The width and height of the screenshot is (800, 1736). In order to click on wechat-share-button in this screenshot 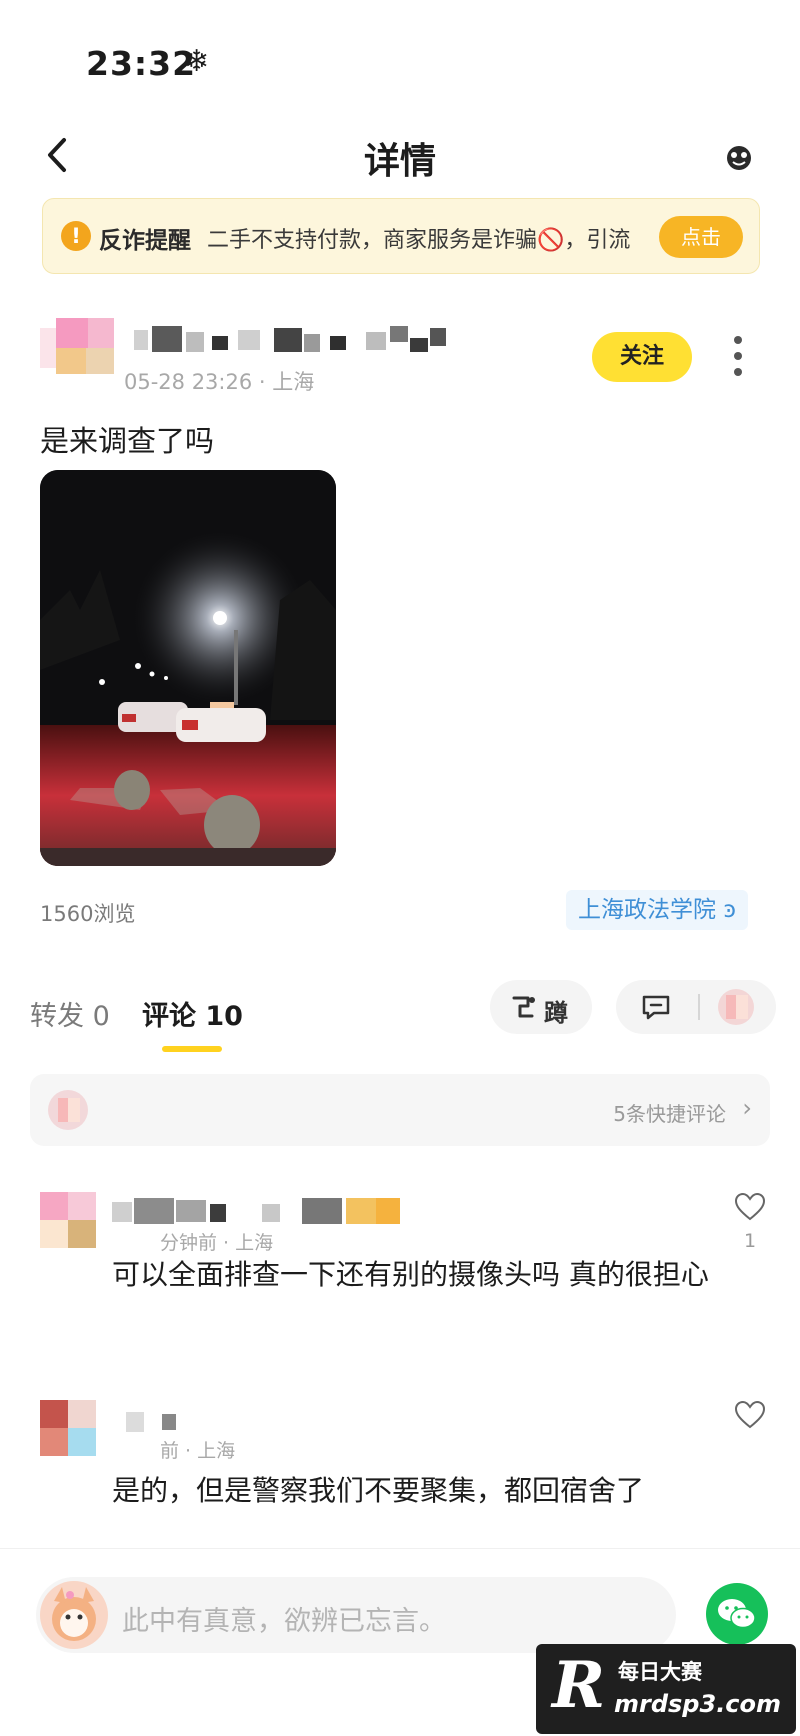, I will do `click(737, 1614)`.